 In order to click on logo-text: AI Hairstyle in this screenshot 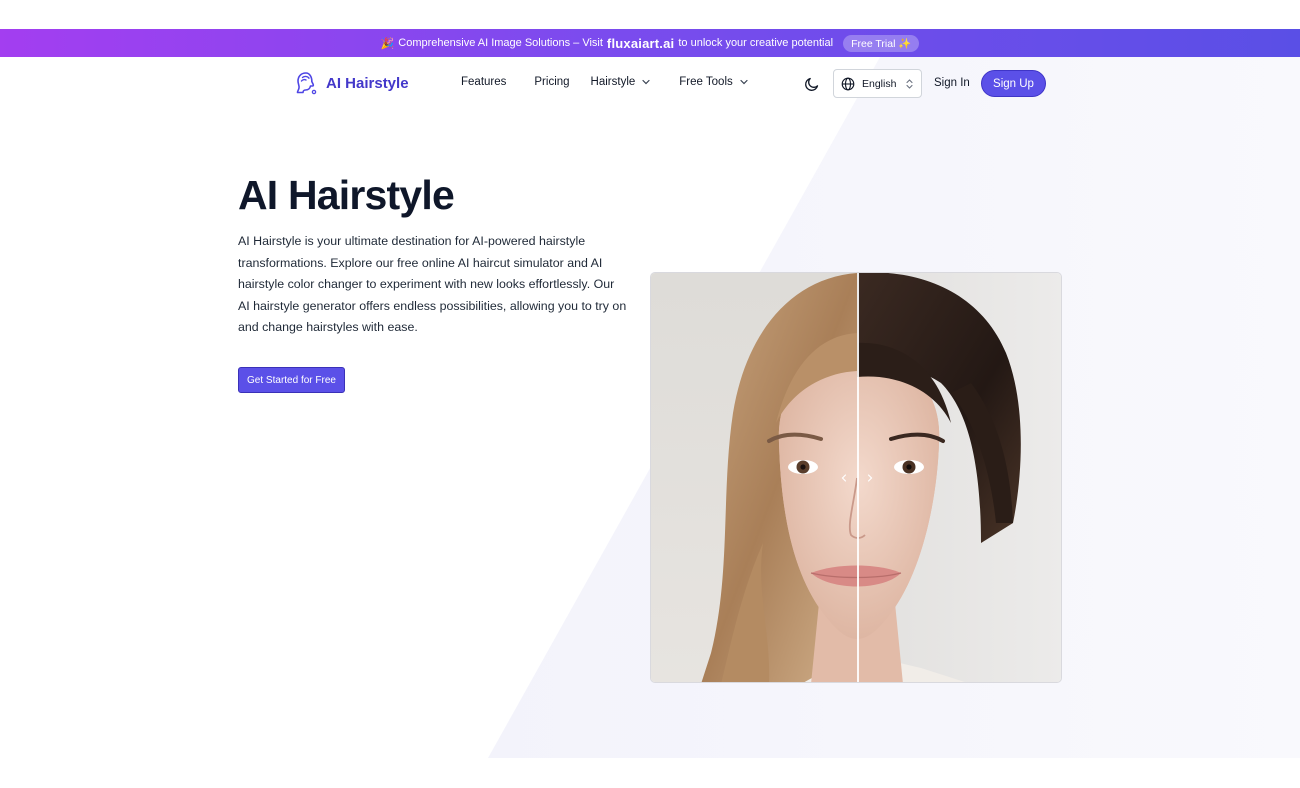, I will do `click(367, 83)`.